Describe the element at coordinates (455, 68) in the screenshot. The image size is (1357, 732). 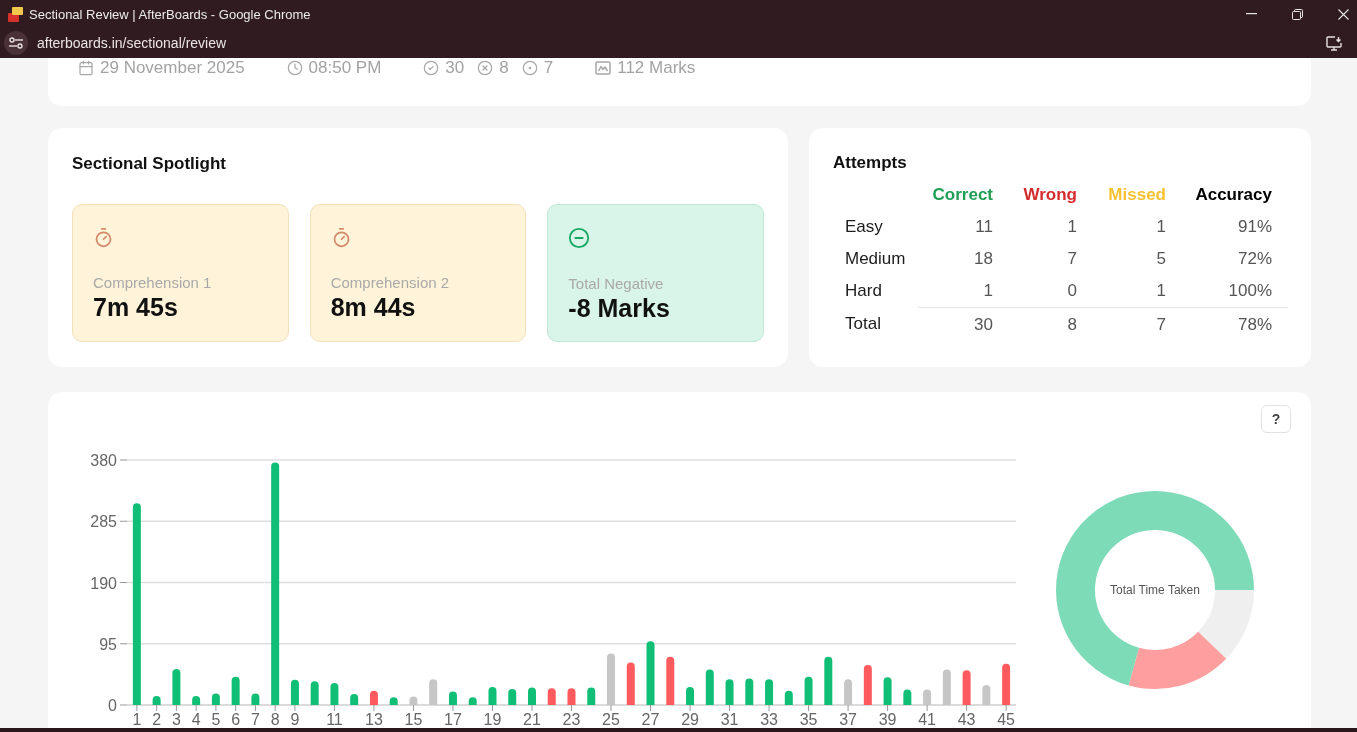
I see `summary-stat: 30` at that location.